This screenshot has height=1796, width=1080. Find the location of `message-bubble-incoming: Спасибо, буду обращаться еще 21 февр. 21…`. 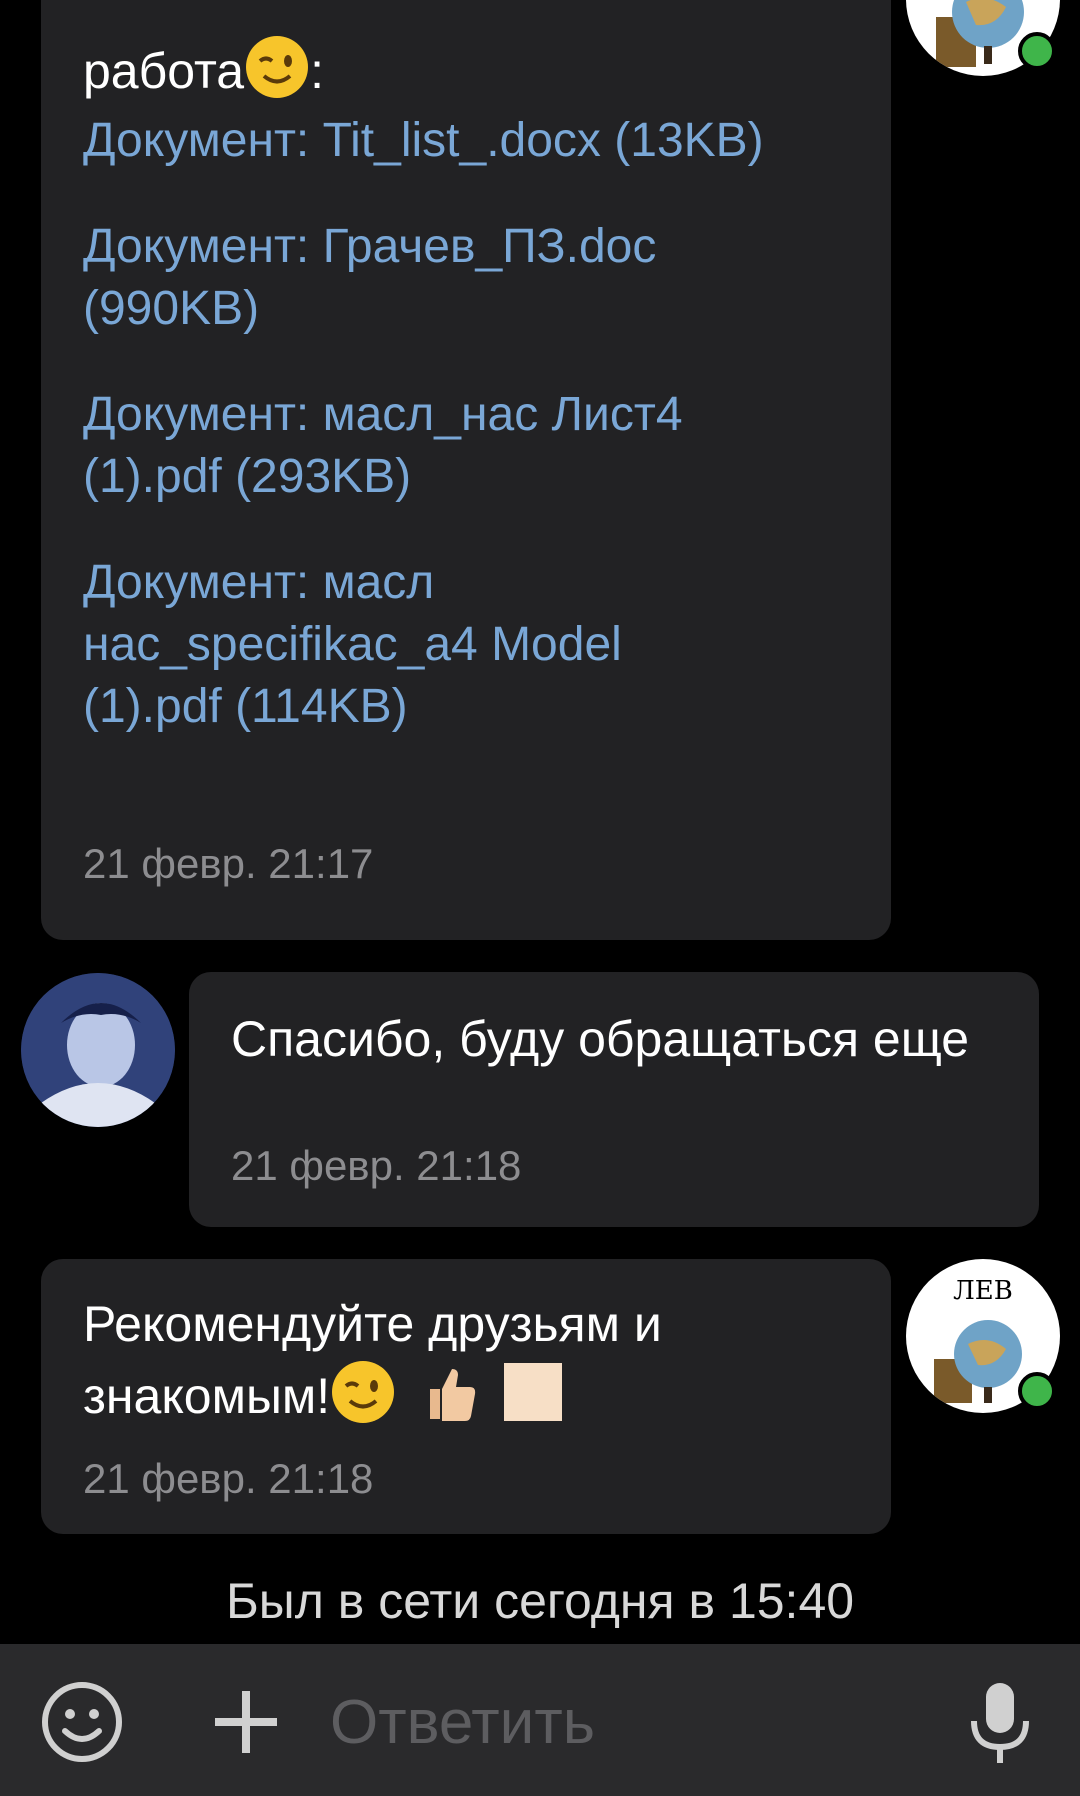

message-bubble-incoming: Спасибо, буду обращаться еще 21 февр. 21… is located at coordinates (614, 1099).